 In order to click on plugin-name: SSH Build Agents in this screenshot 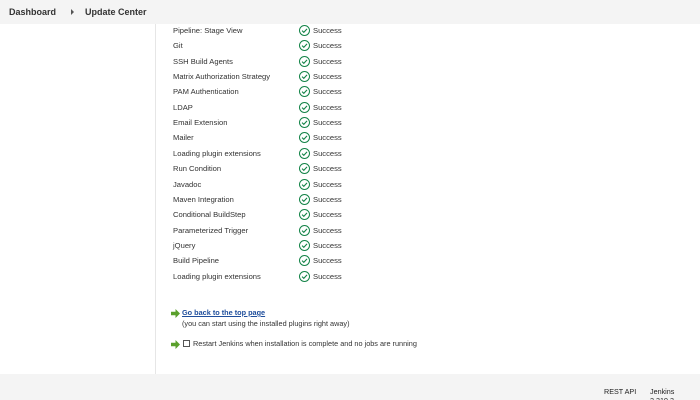, I will do `click(203, 61)`.